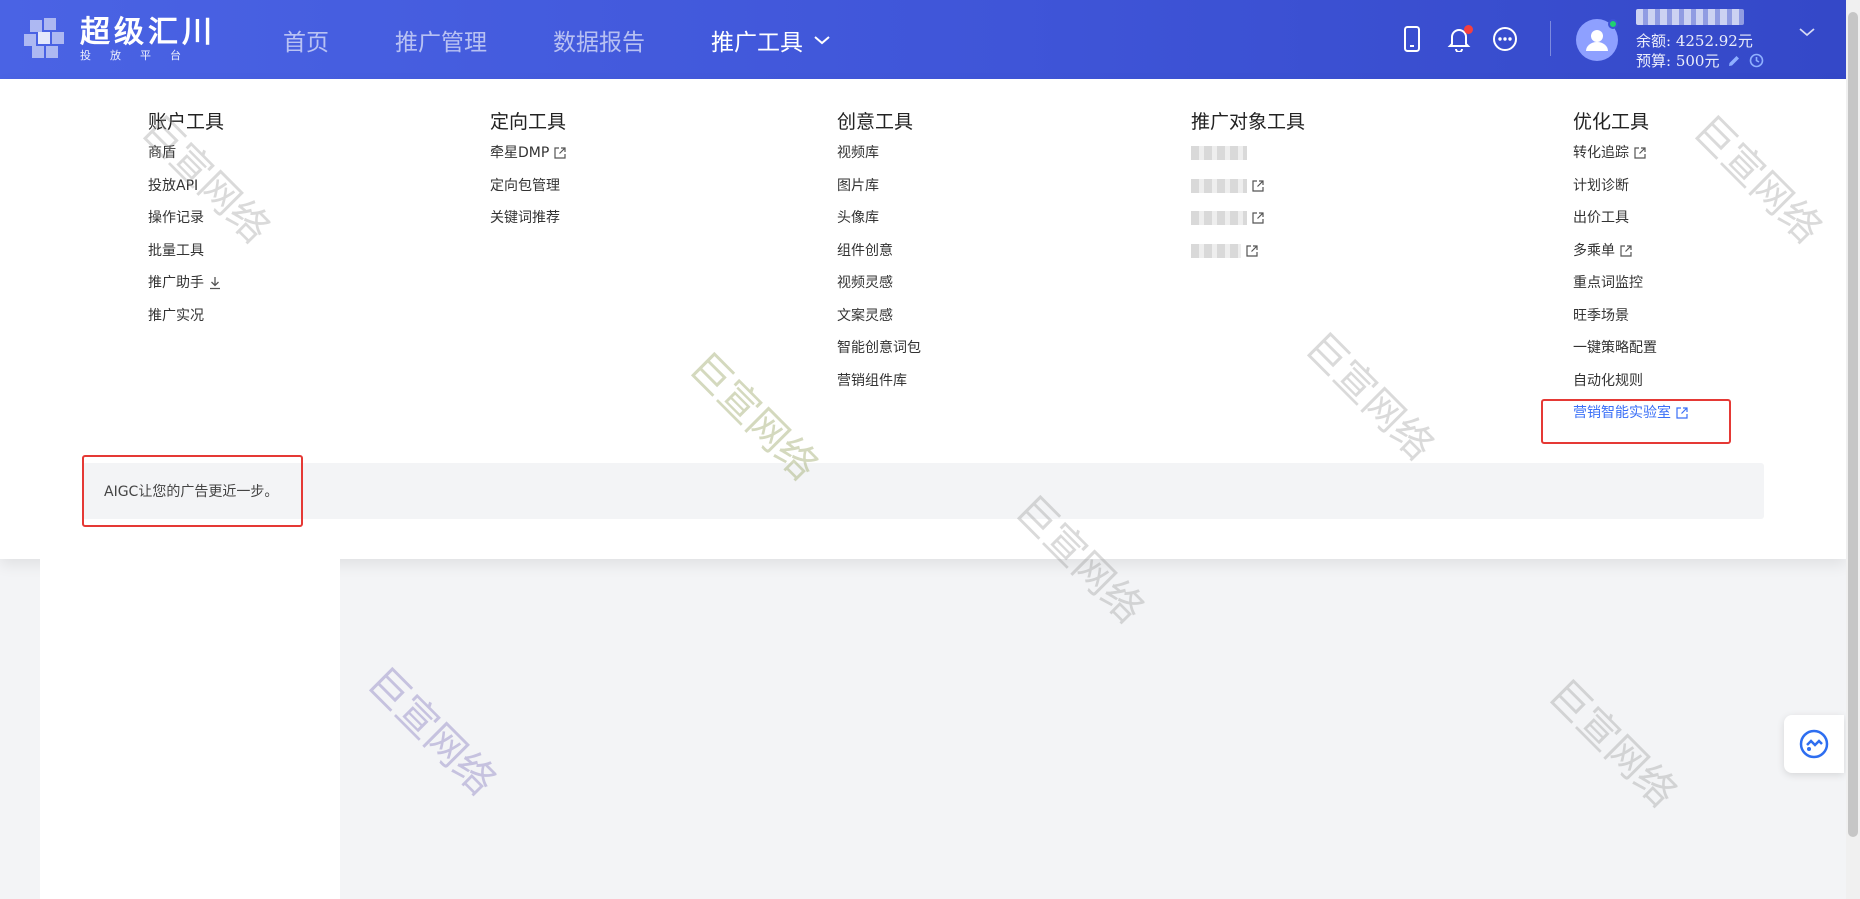 This screenshot has height=899, width=1860. Describe the element at coordinates (186, 290) in the screenshot. I see `menu-item-promotion-assistant: 推广助手` at that location.